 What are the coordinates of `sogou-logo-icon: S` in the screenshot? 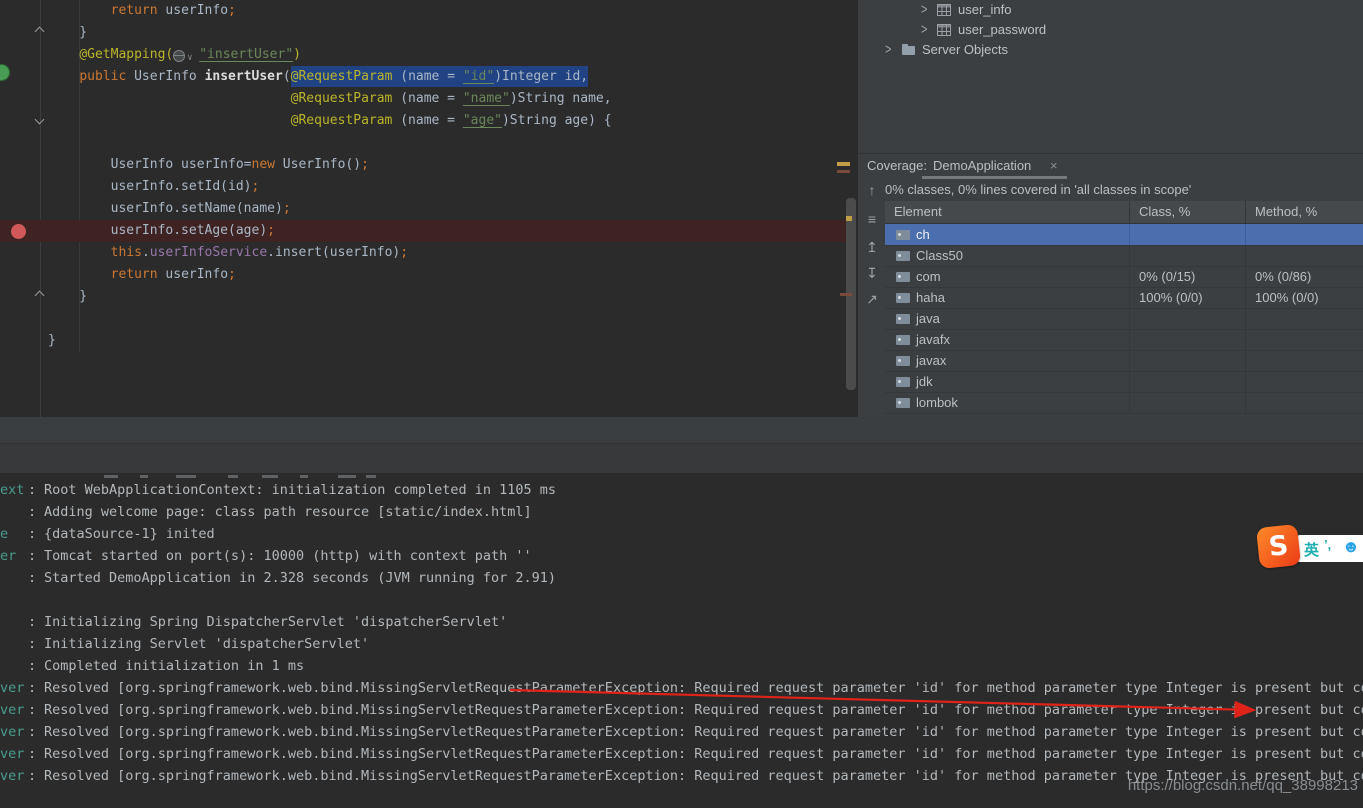 It's located at (1278, 546).